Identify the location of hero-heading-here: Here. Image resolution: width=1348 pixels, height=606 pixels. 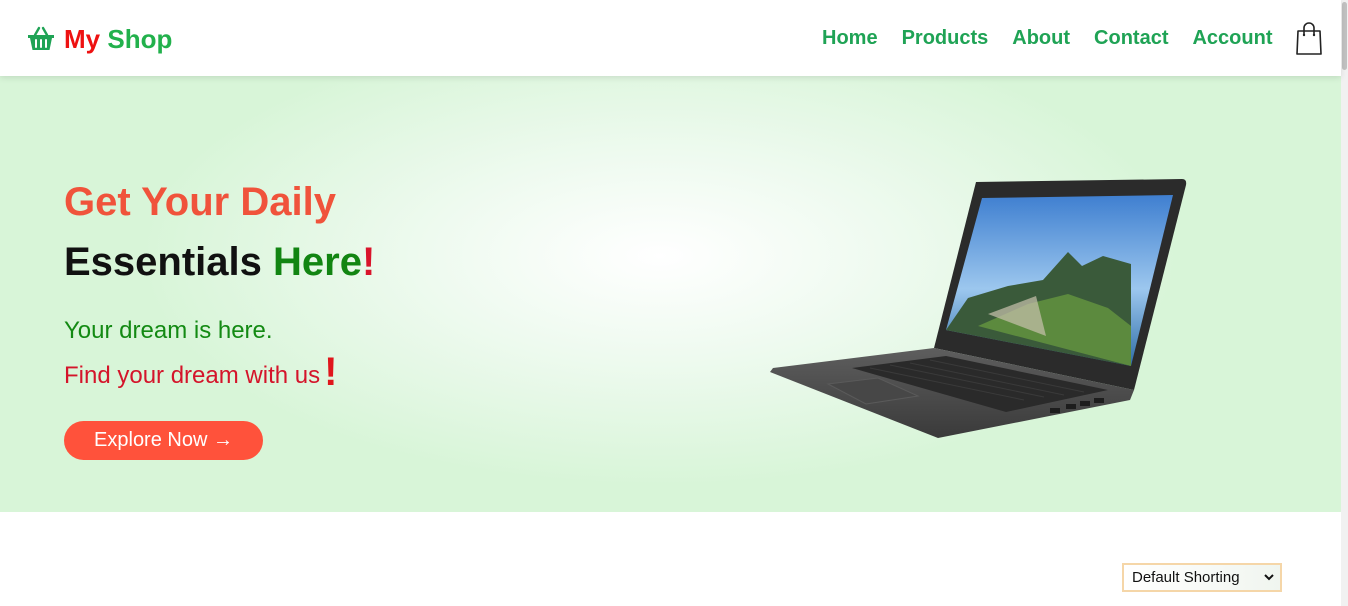
(317, 262).